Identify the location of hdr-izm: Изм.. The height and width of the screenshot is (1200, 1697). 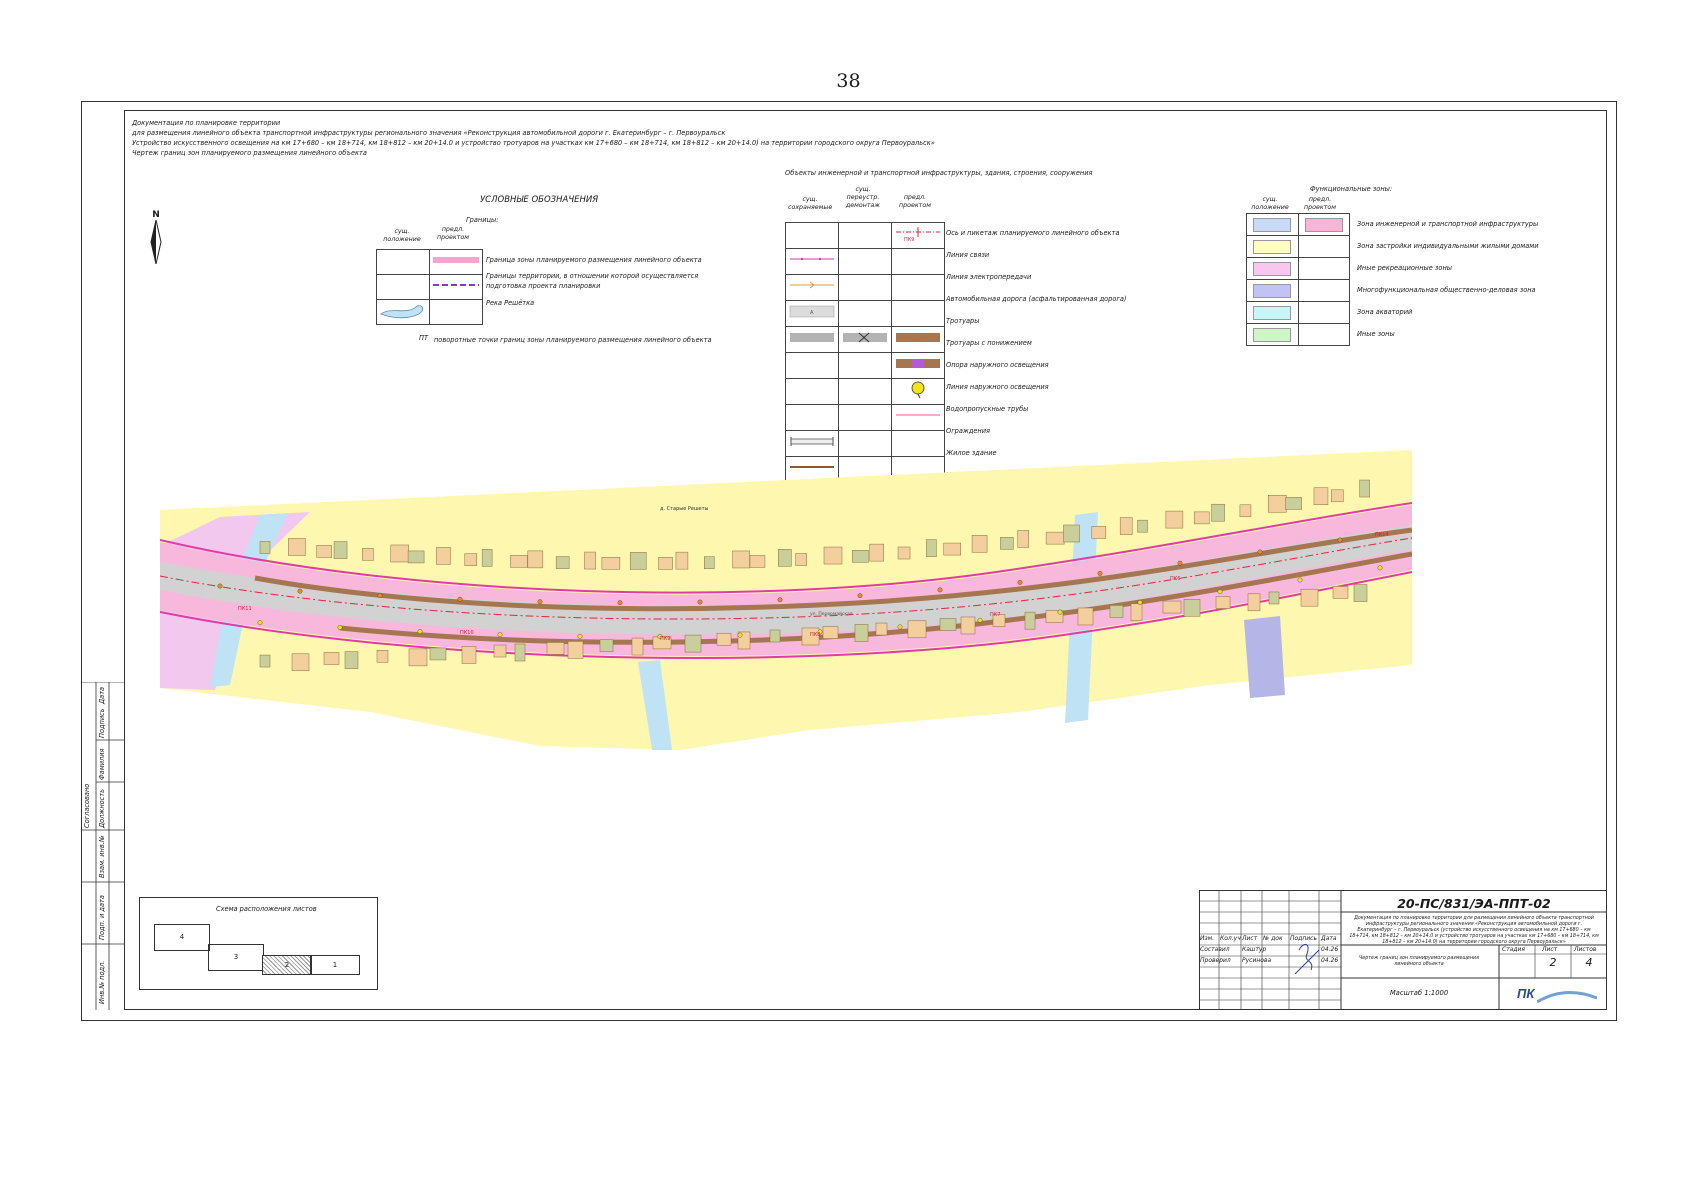
(1207, 938).